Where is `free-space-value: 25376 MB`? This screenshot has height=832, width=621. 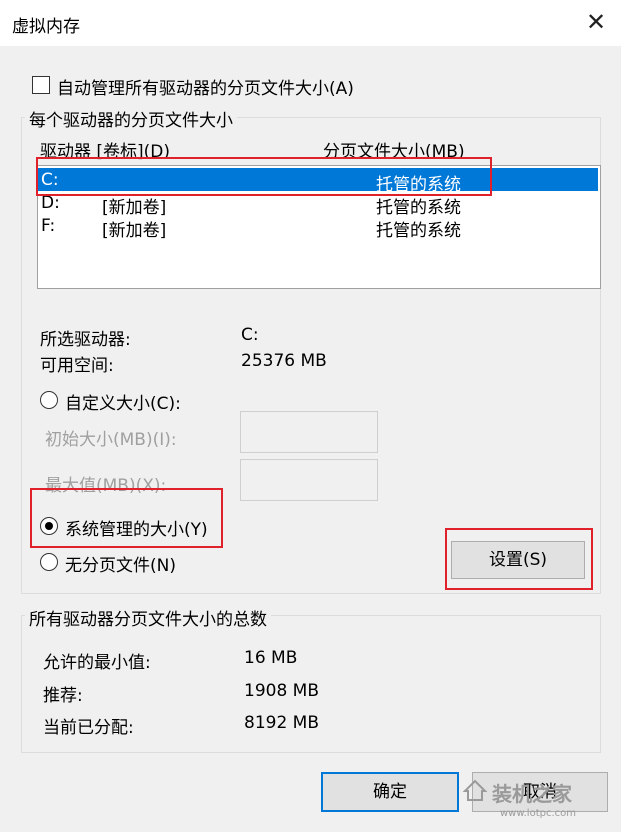
free-space-value: 25376 MB is located at coordinates (284, 361).